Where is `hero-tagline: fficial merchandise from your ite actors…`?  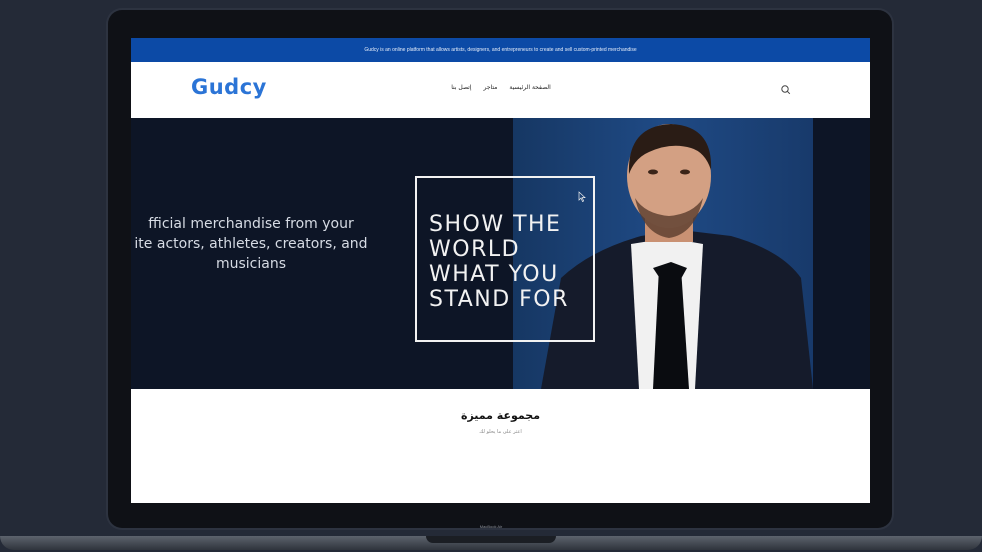
hero-tagline: fficial merchandise from your ite actors… is located at coordinates (256, 244).